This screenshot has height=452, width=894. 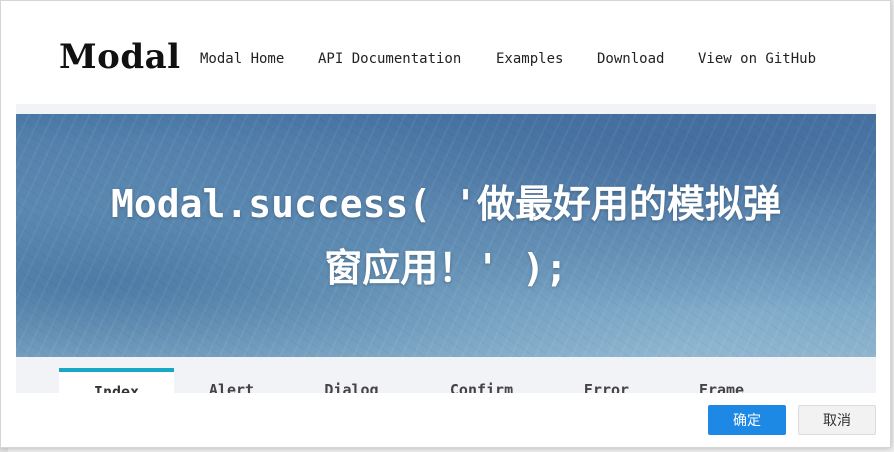 I want to click on tab-dialog: Dialog, so click(x=351, y=380).